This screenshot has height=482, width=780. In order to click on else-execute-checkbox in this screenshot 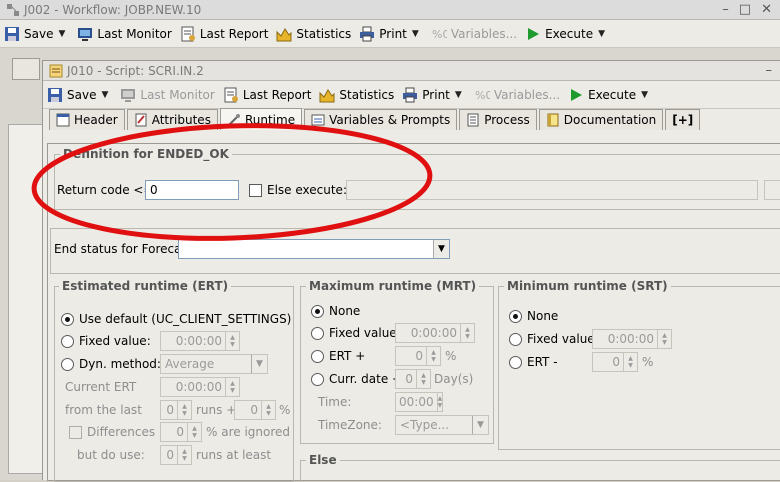, I will do `click(255, 190)`.